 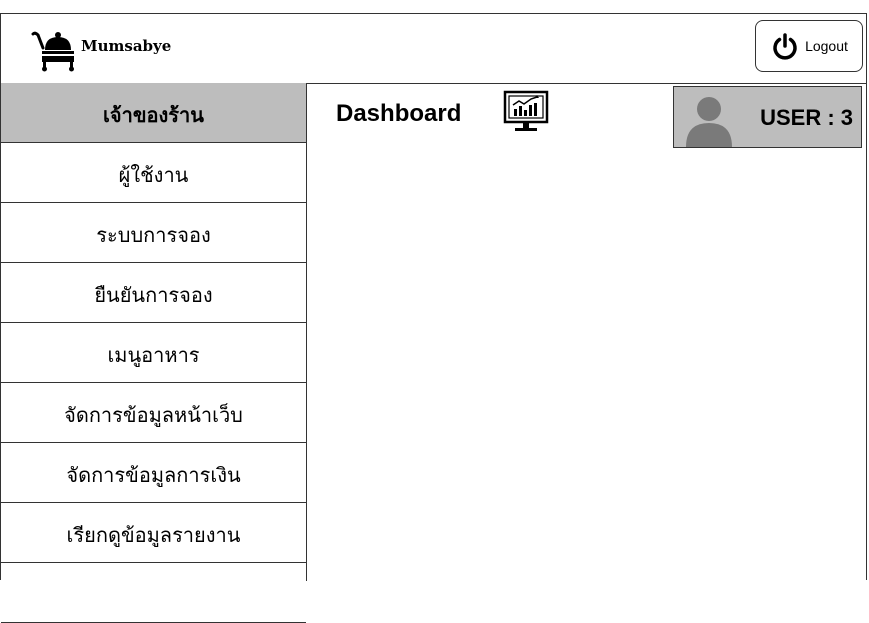 I want to click on user-count-panel: USER : 3, so click(x=767, y=117).